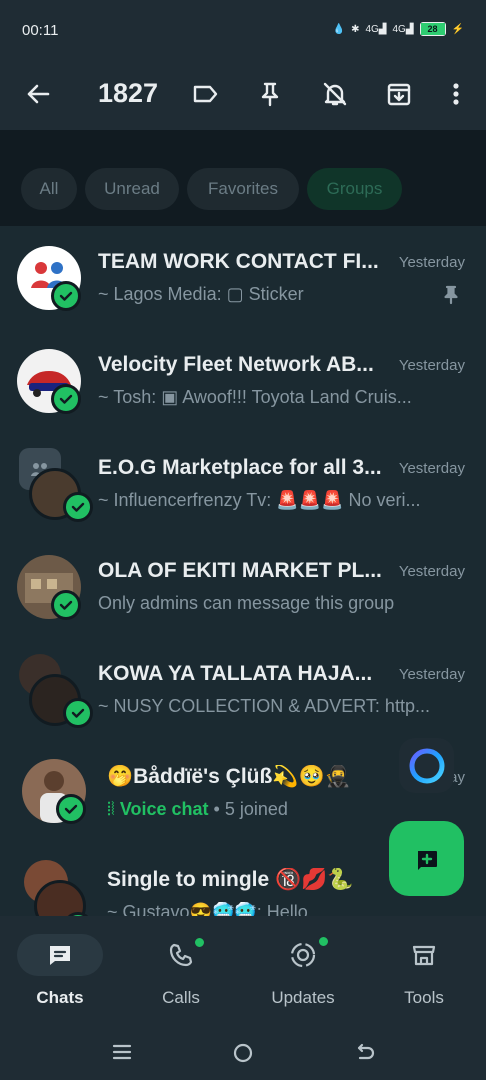 The width and height of the screenshot is (486, 1080). I want to click on updates-icon, so click(303, 955).